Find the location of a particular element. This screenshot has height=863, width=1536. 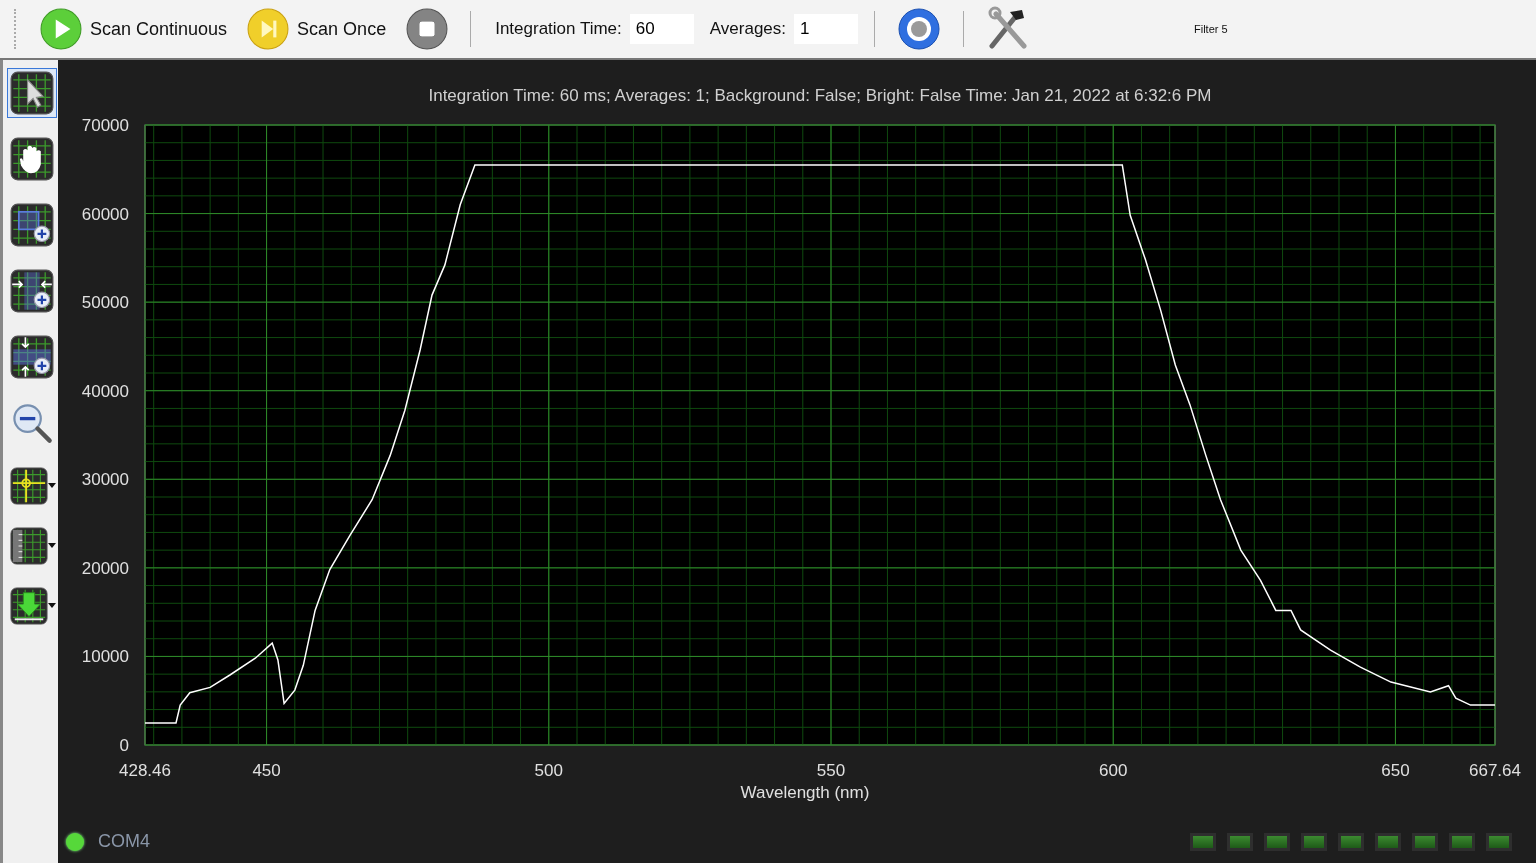

crosshair-tool-button is located at coordinates (33, 486).